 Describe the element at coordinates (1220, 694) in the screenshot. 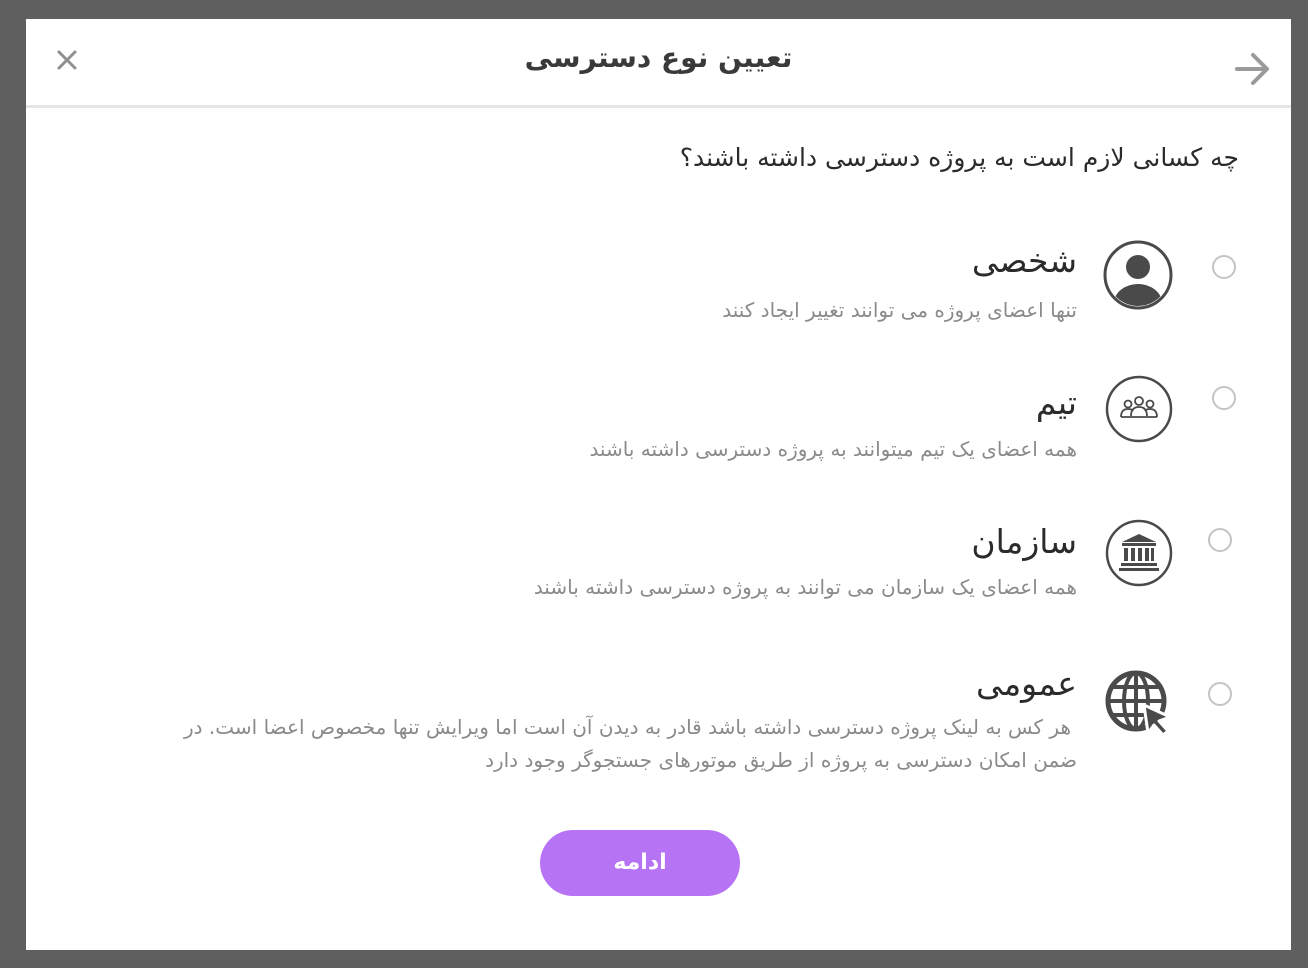

I see `radio-public` at that location.